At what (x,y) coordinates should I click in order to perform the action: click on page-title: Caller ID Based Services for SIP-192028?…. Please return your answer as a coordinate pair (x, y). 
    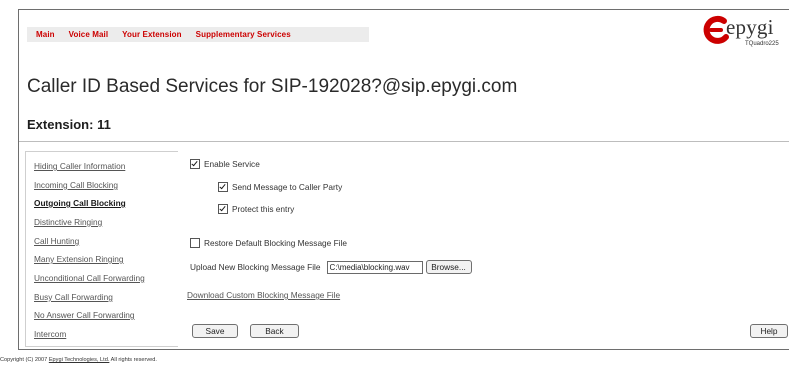
    Looking at the image, I should click on (272, 86).